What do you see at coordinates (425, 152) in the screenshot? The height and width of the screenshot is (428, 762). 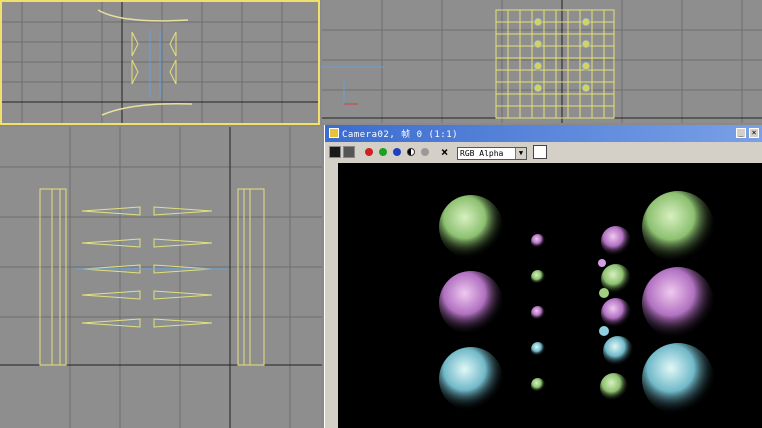 I see `alpha-channel-icon` at bounding box center [425, 152].